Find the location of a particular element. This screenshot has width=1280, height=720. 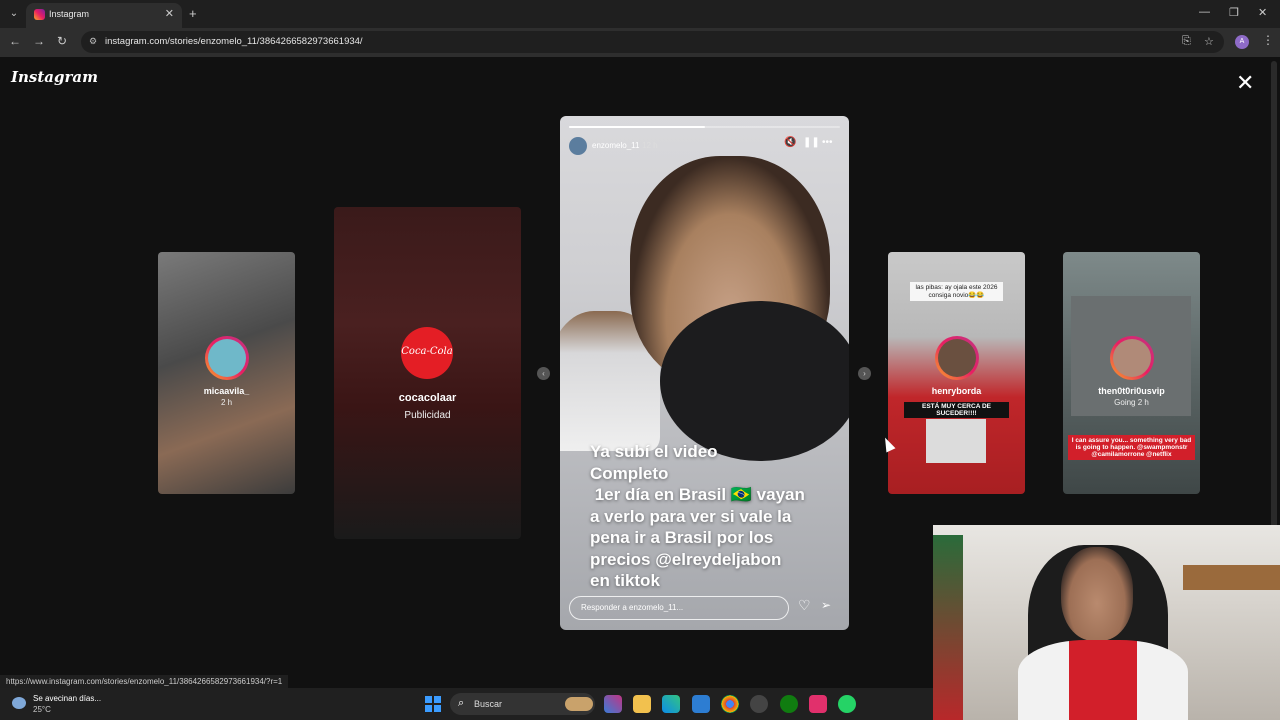

caption-line: 1er día en Brasil 🇧🇷 vayan is located at coordinates (697, 494).